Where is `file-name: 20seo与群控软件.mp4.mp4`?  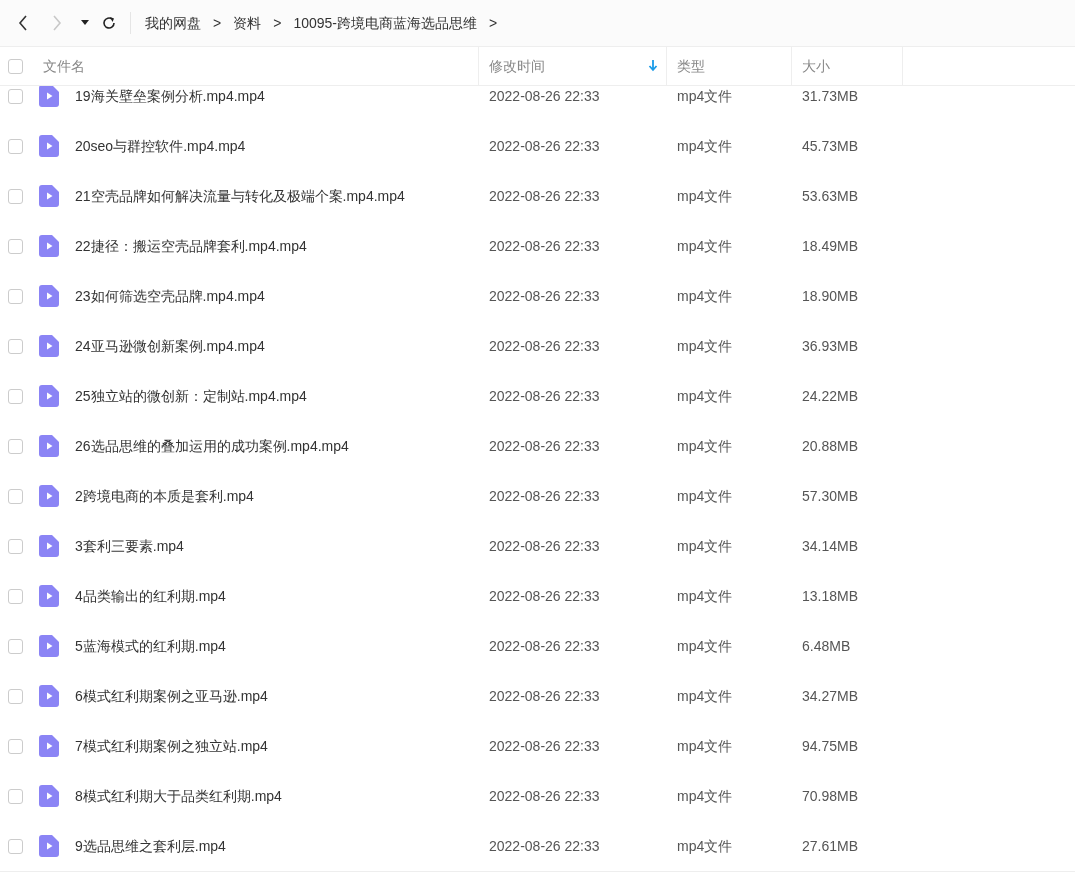 file-name: 20seo与群控软件.mp4.mp4 is located at coordinates (160, 146).